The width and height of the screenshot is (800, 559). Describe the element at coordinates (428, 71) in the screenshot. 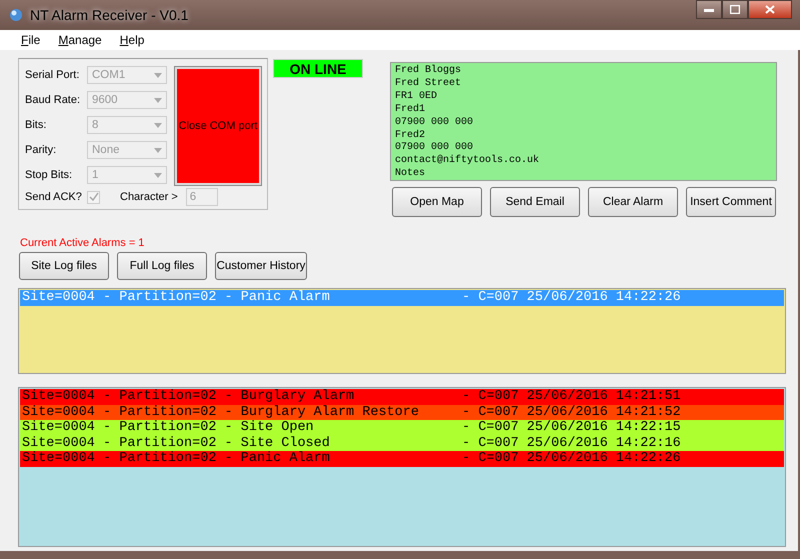

I see `info-line: Fred Bloggs` at that location.